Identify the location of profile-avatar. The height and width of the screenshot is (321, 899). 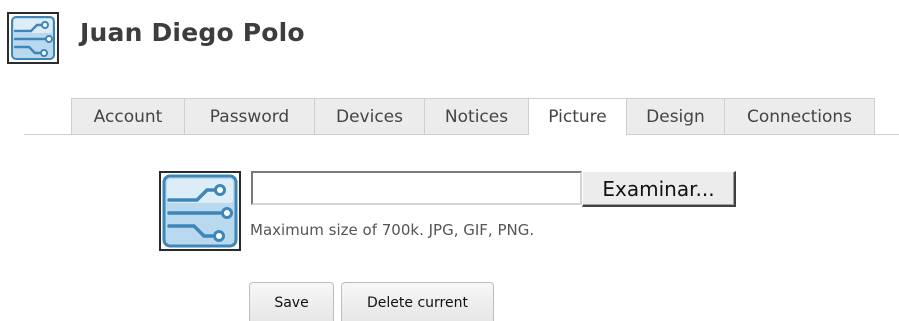
(33, 38).